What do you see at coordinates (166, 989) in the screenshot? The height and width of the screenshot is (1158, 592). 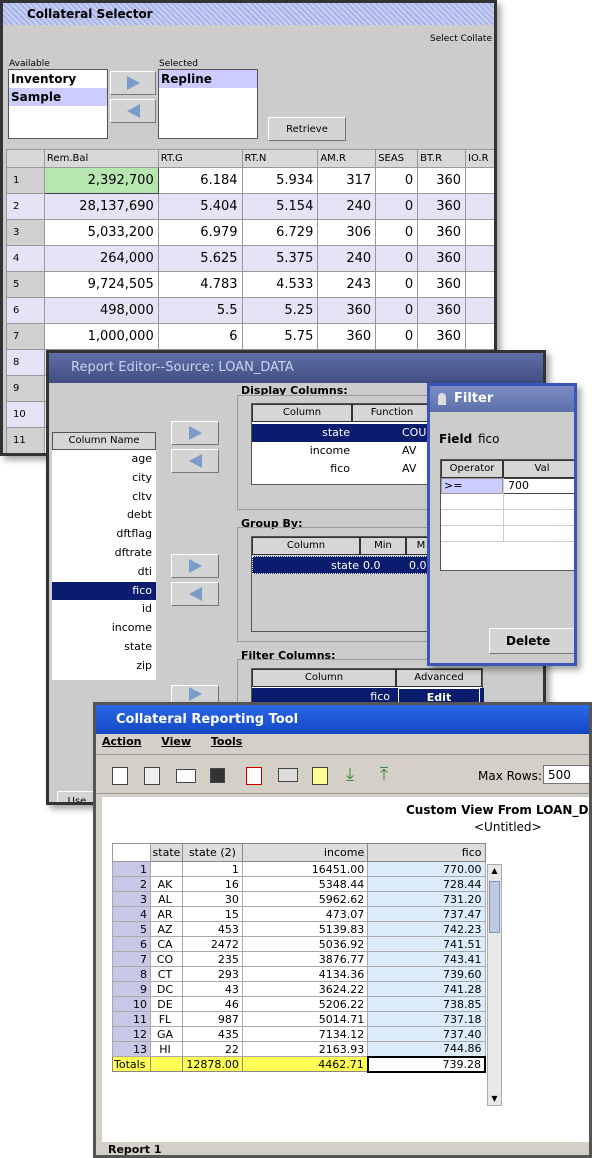 I see `state-cell: DC` at bounding box center [166, 989].